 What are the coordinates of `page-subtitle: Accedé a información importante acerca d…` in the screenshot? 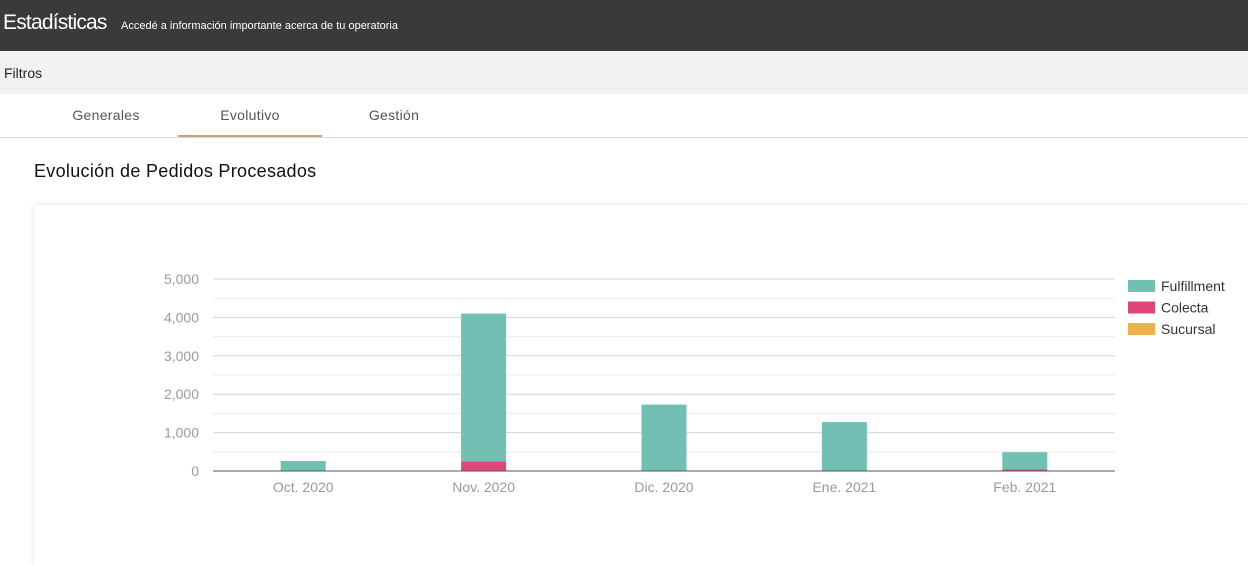 It's located at (259, 26).